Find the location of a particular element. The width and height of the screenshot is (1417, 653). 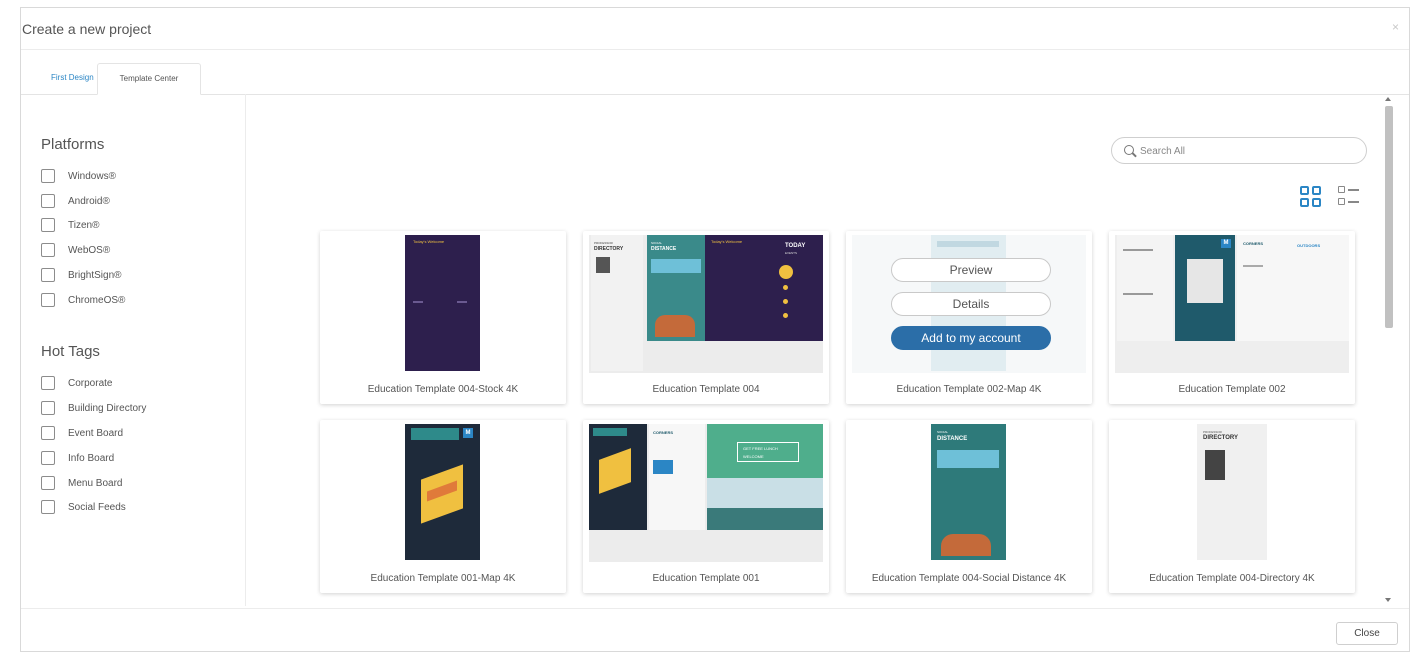

tab-bar: First Design Template Center is located at coordinates (715, 79).